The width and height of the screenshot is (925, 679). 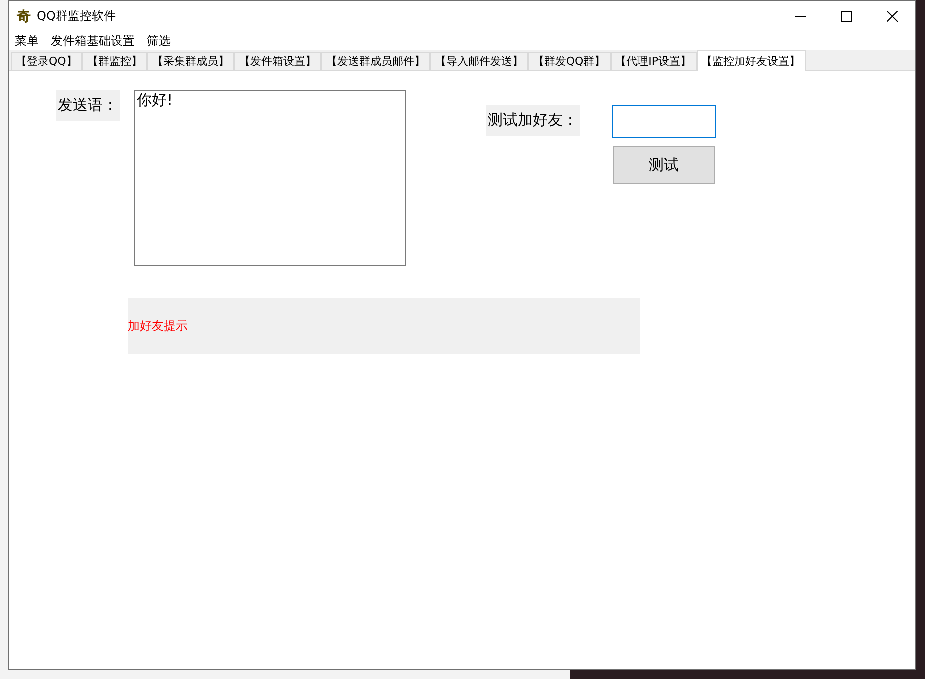 I want to click on tab: 【监控加好友设置】, so click(x=751, y=60).